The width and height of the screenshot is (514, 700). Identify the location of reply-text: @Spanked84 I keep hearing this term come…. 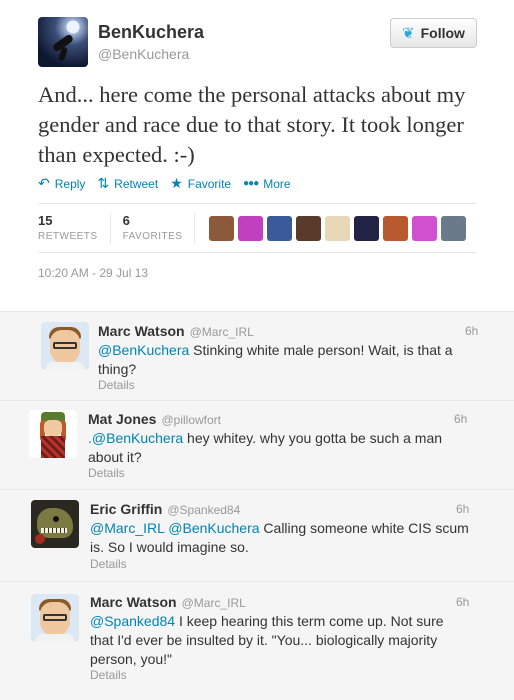
(280, 640).